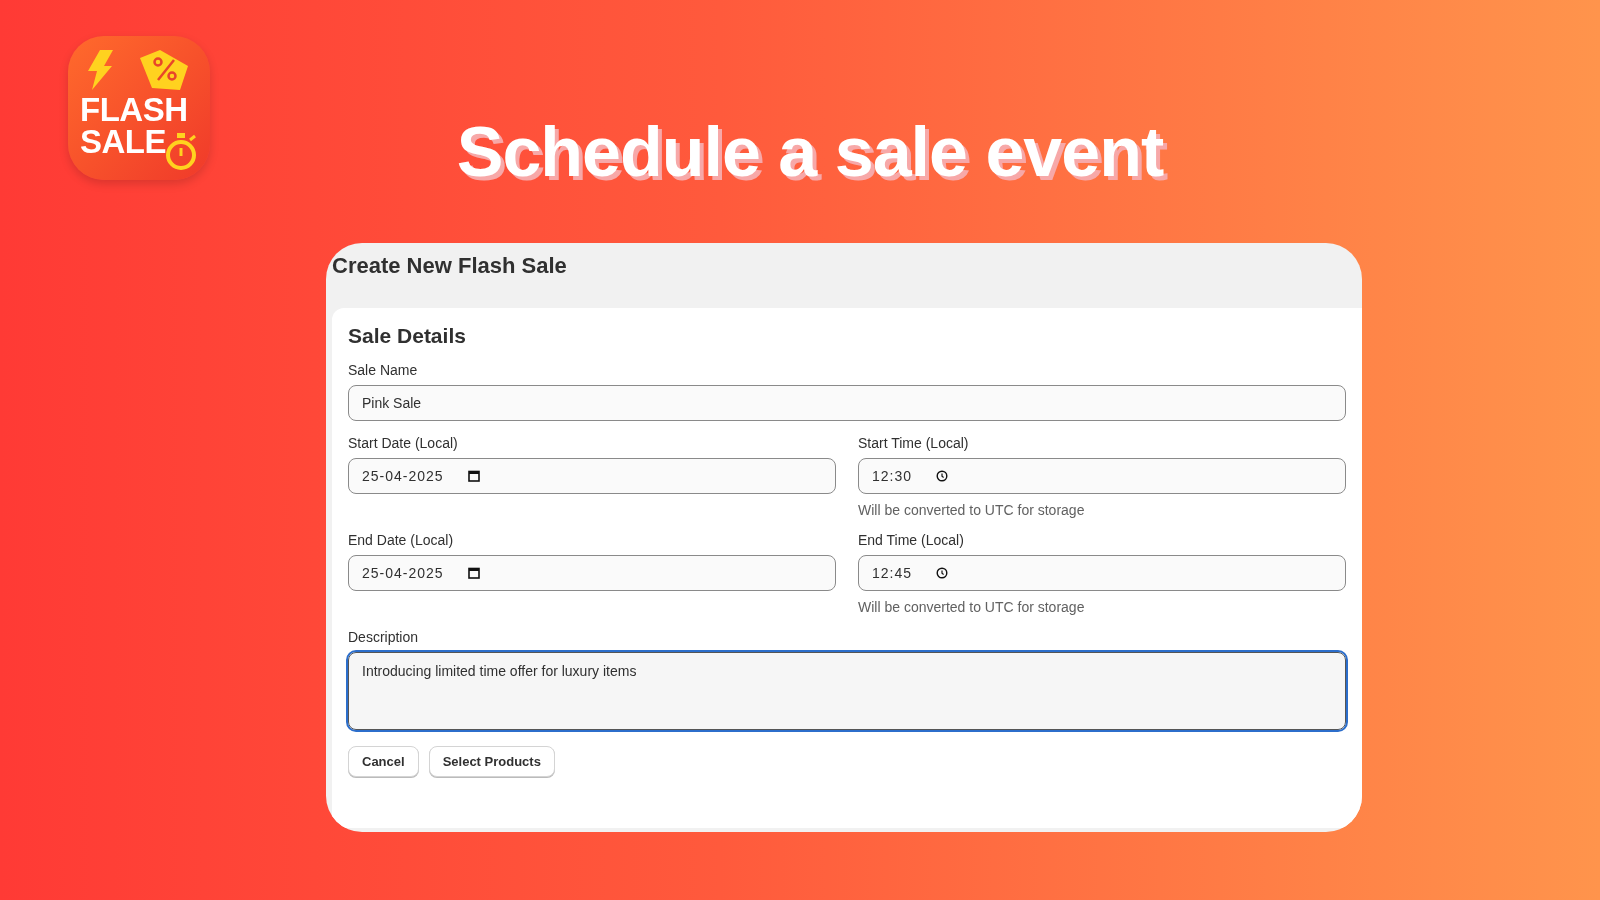 Image resolution: width=1600 pixels, height=900 pixels. Describe the element at coordinates (407, 336) in the screenshot. I see `section-title: Sale Details` at that location.